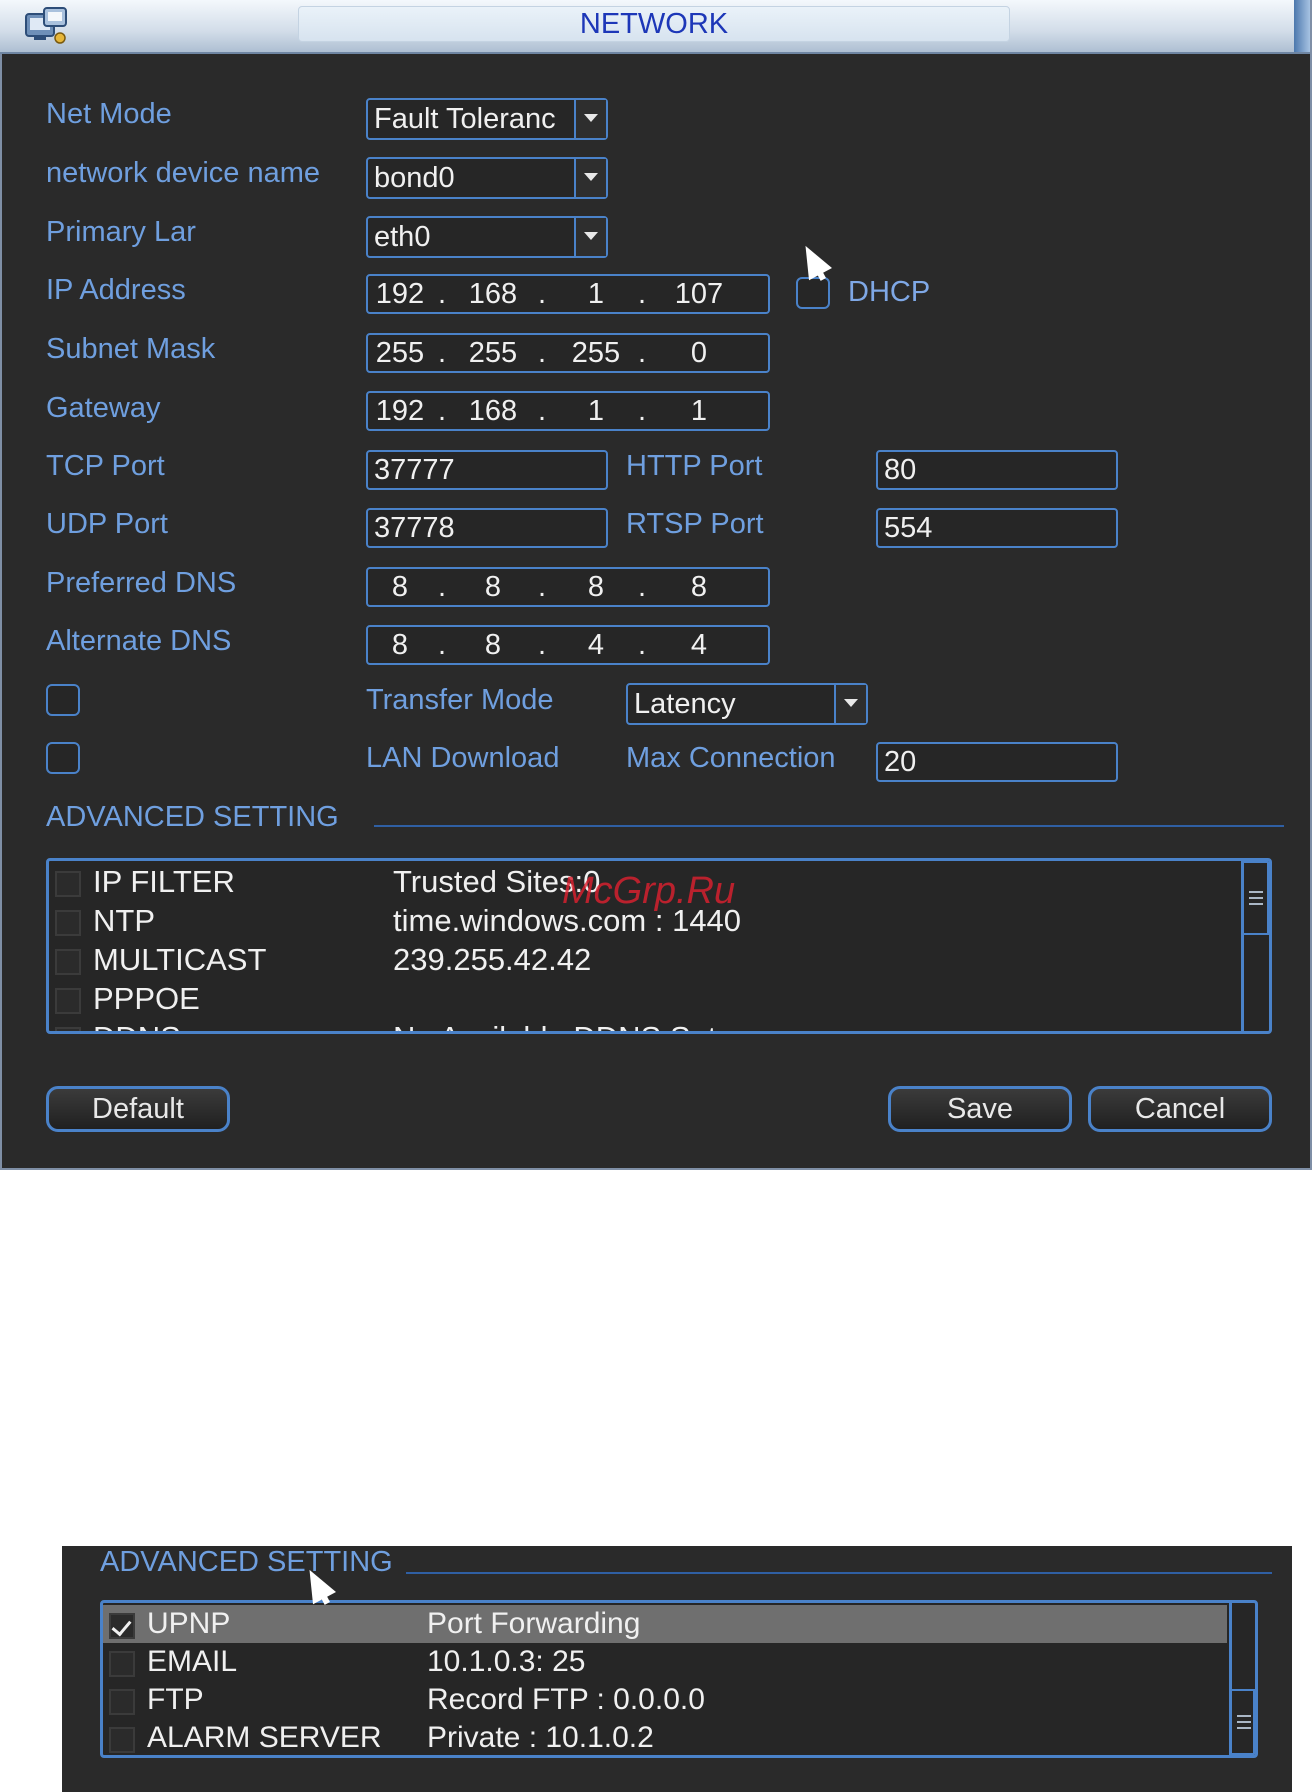  What do you see at coordinates (540, 1737) in the screenshot?
I see `row-value: Private : 10.1.0.2` at bounding box center [540, 1737].